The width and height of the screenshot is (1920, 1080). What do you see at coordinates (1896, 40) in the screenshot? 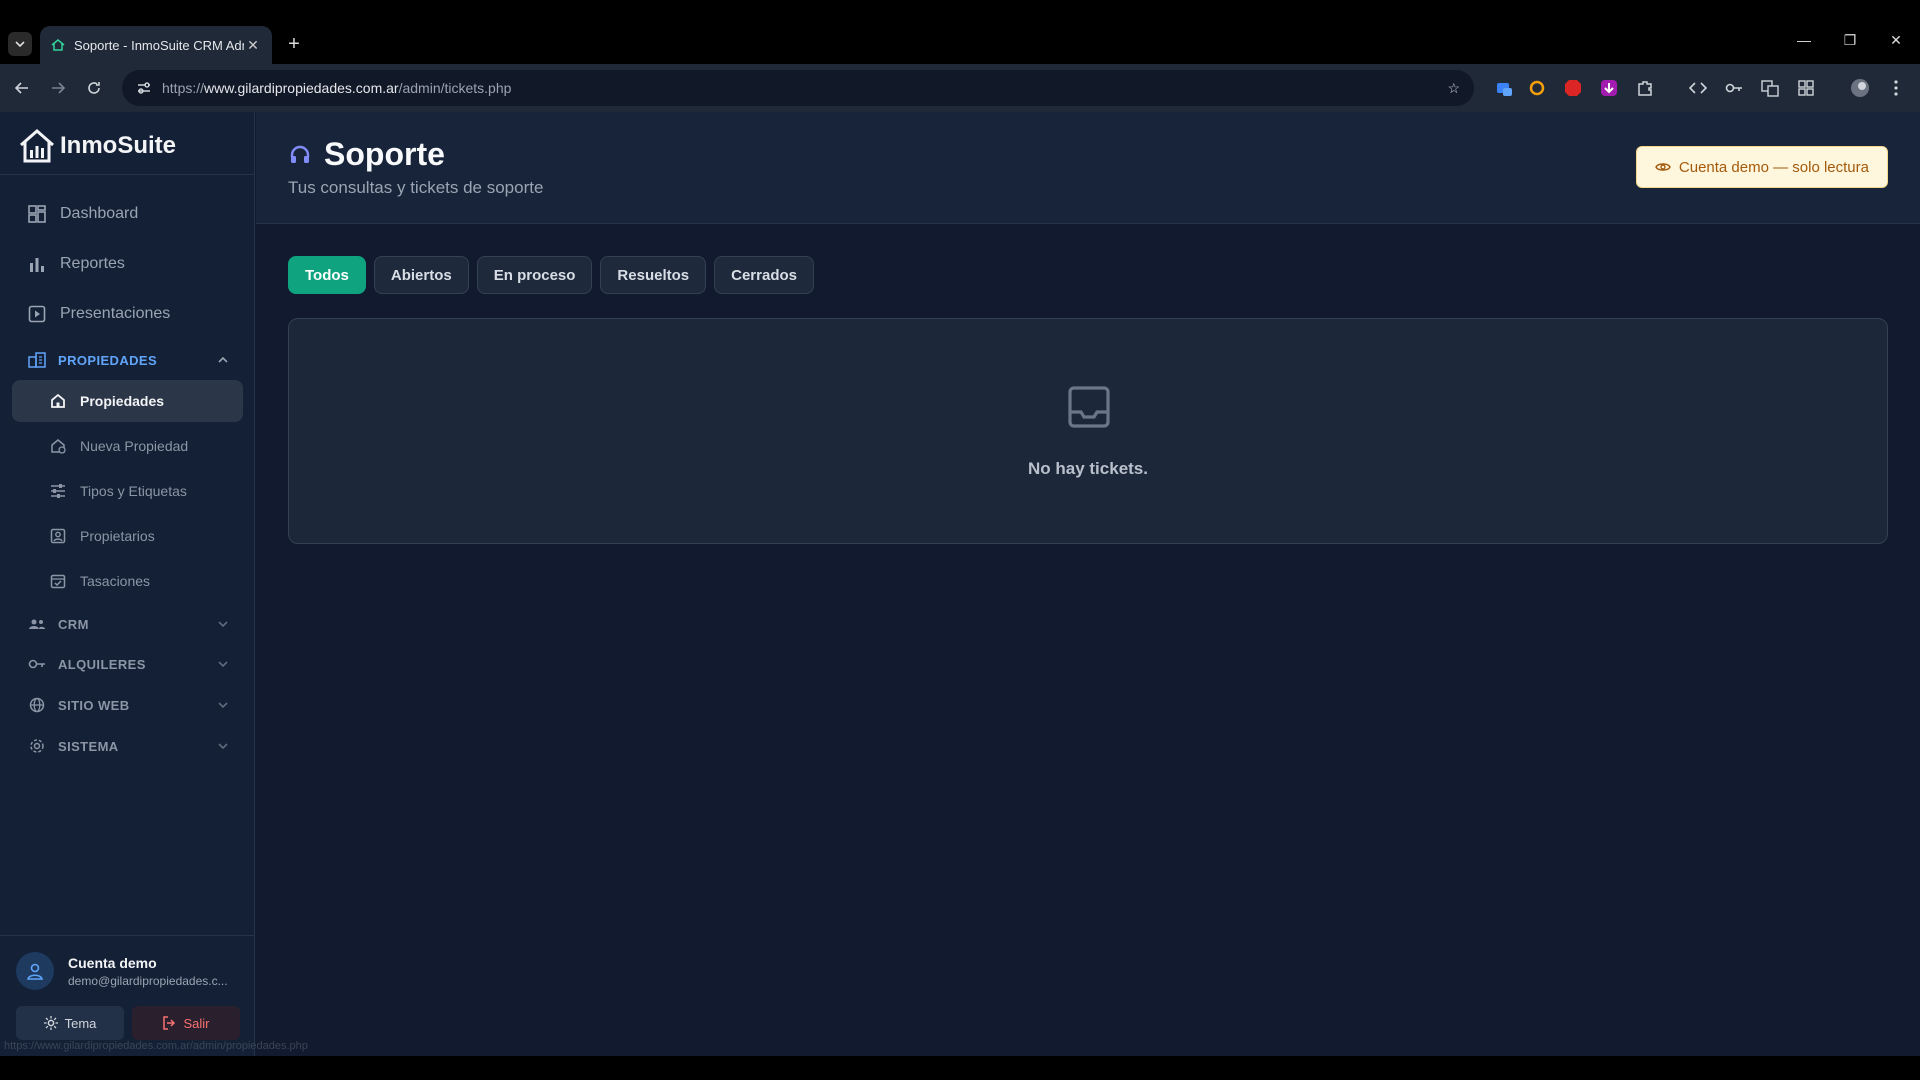
I see `close-window-icon: ✕` at bounding box center [1896, 40].